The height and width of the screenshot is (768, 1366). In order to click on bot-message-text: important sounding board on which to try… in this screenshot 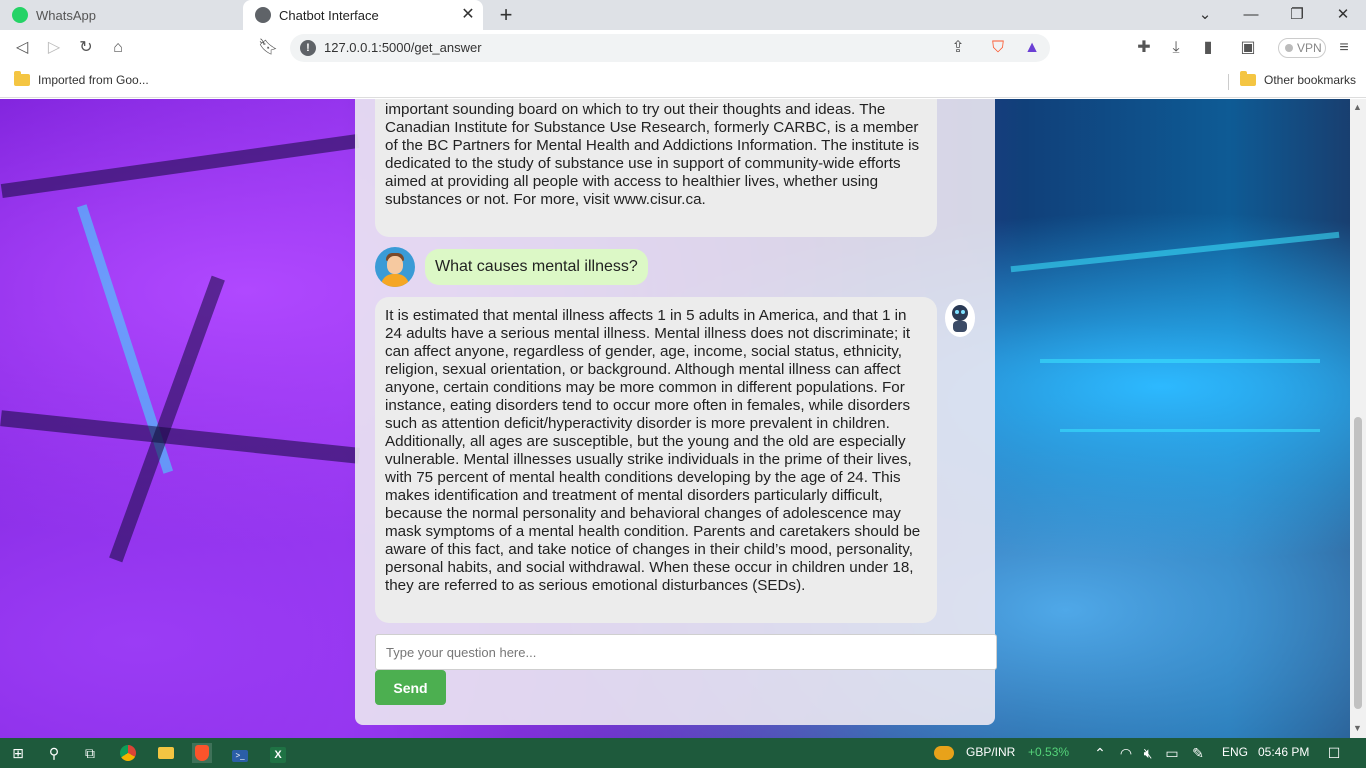, I will do `click(652, 154)`.